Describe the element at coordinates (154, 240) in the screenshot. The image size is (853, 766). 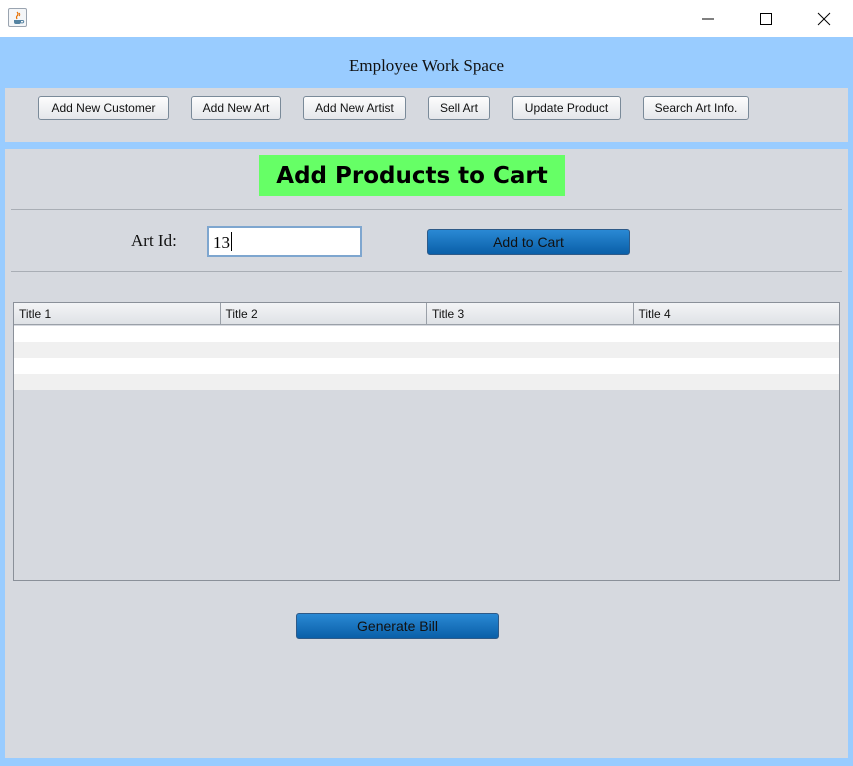
I see `art-id-label: Art Id:` at that location.